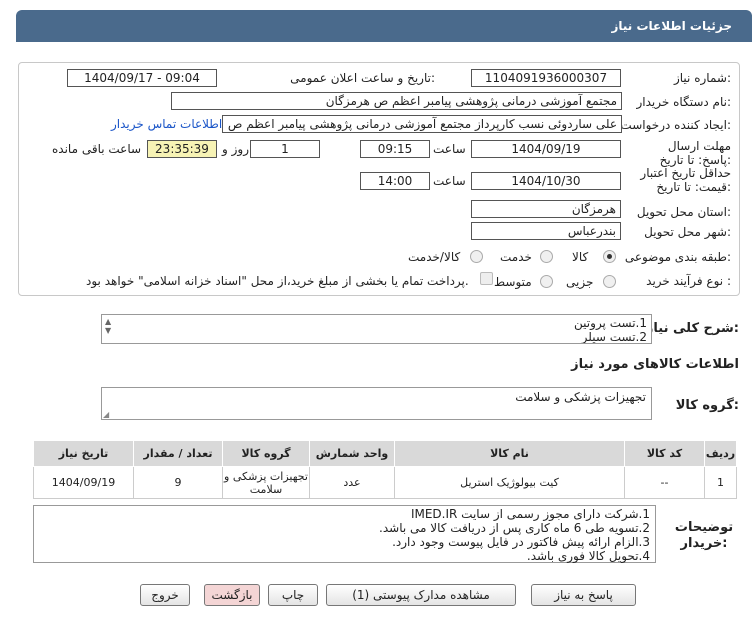 This screenshot has height=622, width=755. Describe the element at coordinates (609, 256) in the screenshot. I see `category-radio-goods` at that location.